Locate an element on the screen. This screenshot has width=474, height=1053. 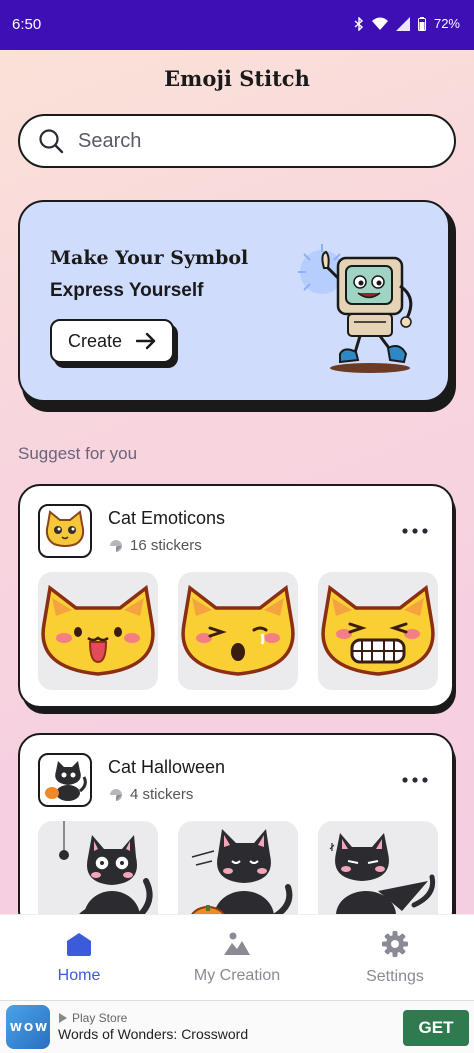
gallery-icon is located at coordinates (237, 943).